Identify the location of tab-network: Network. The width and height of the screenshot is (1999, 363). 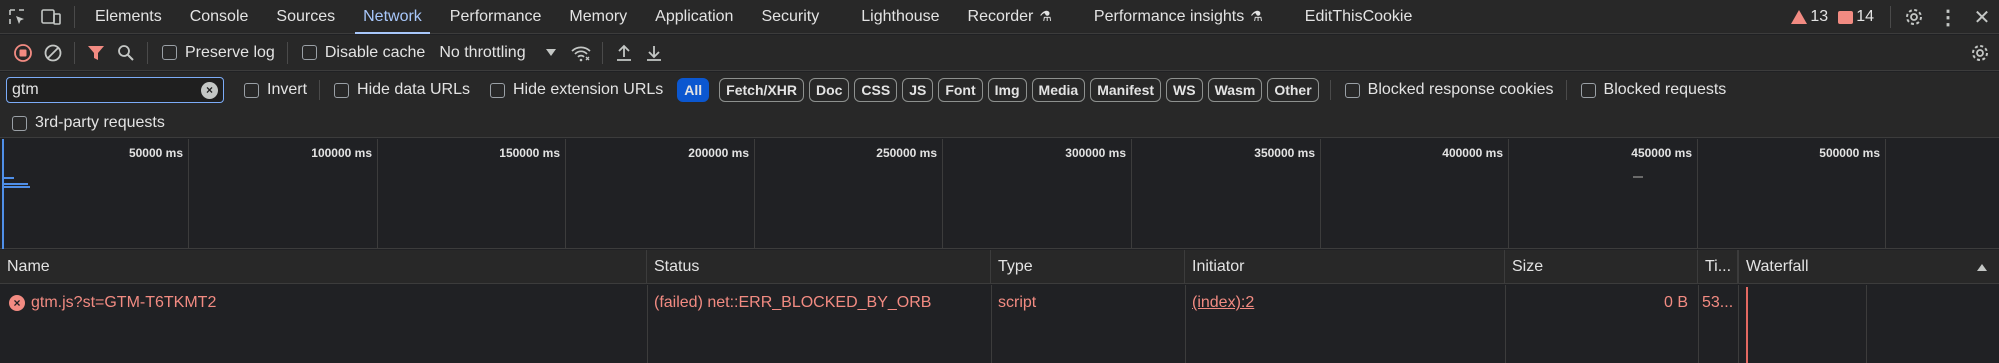
(392, 17).